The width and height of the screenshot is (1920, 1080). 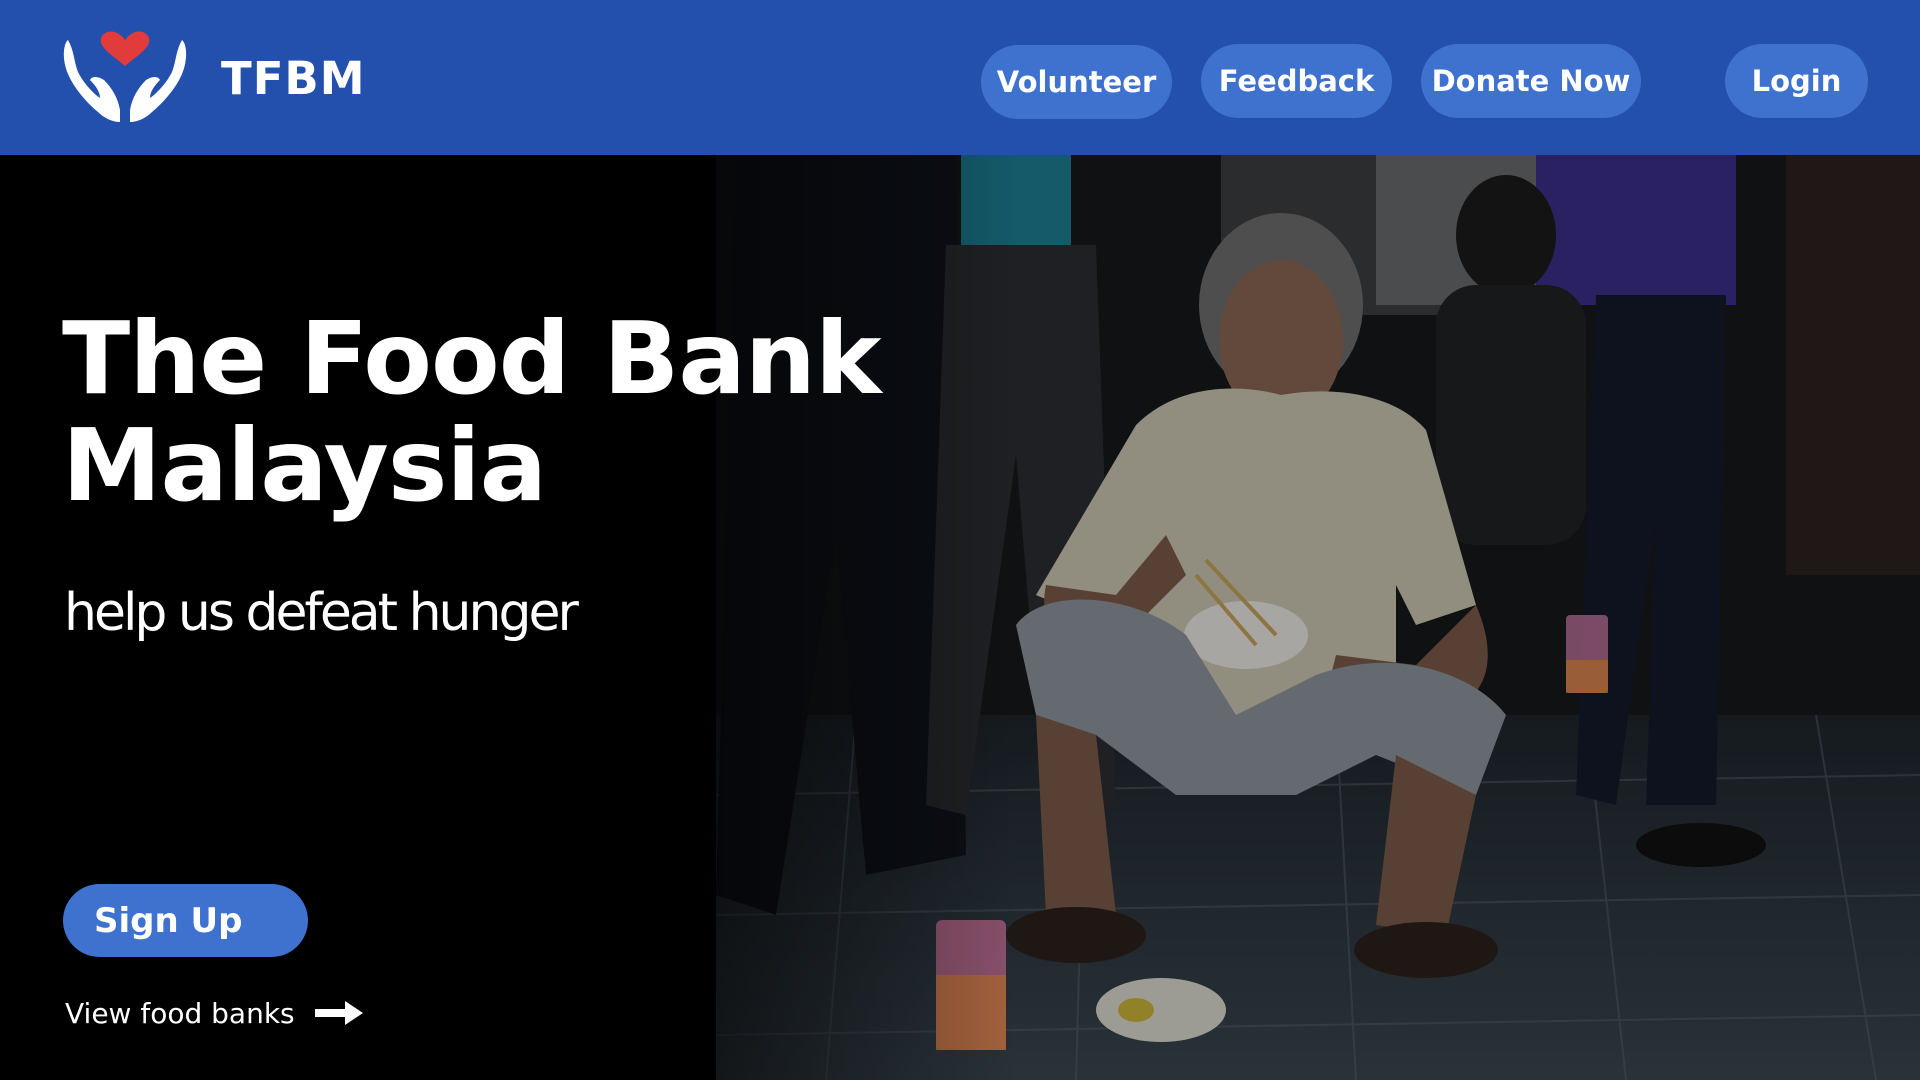 I want to click on feedback-button: Feedback, so click(x=1296, y=81).